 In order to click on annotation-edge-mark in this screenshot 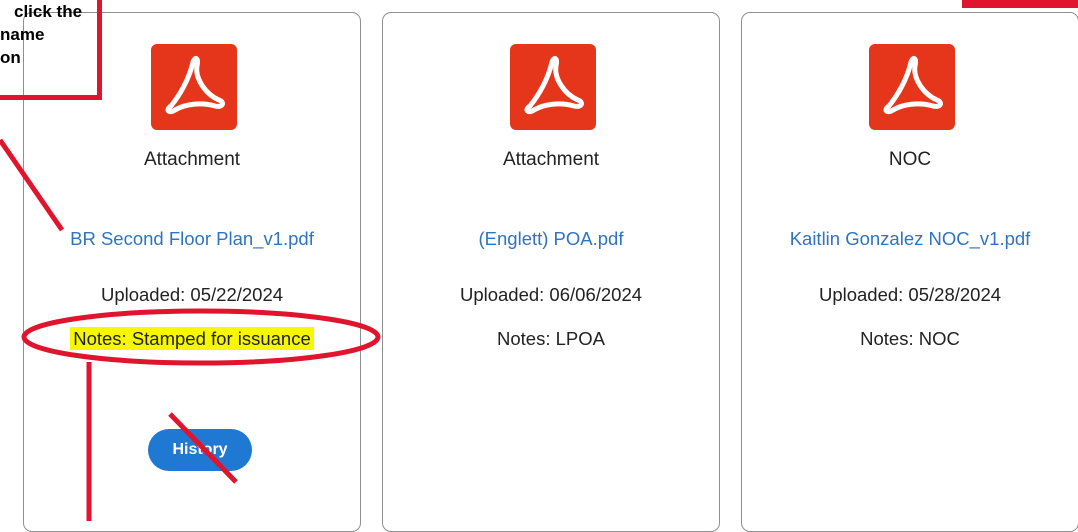, I will do `click(1020, 4)`.